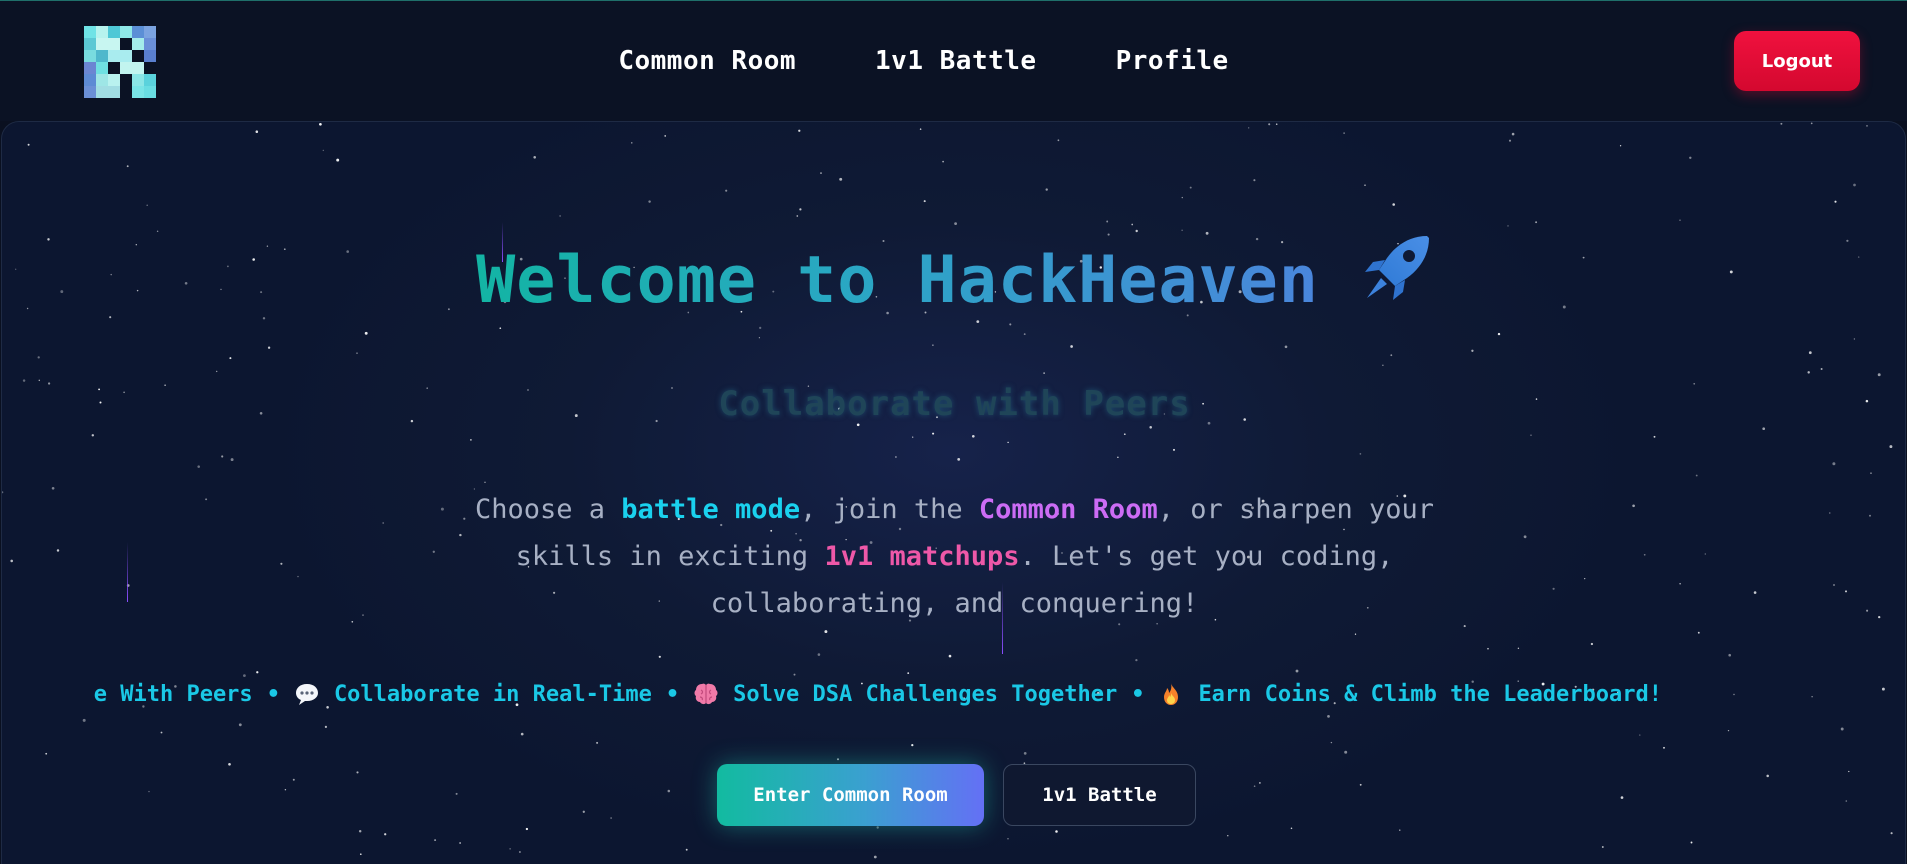 This screenshot has width=1907, height=864. Describe the element at coordinates (548, 509) in the screenshot. I see `description-text: Choose a` at that location.